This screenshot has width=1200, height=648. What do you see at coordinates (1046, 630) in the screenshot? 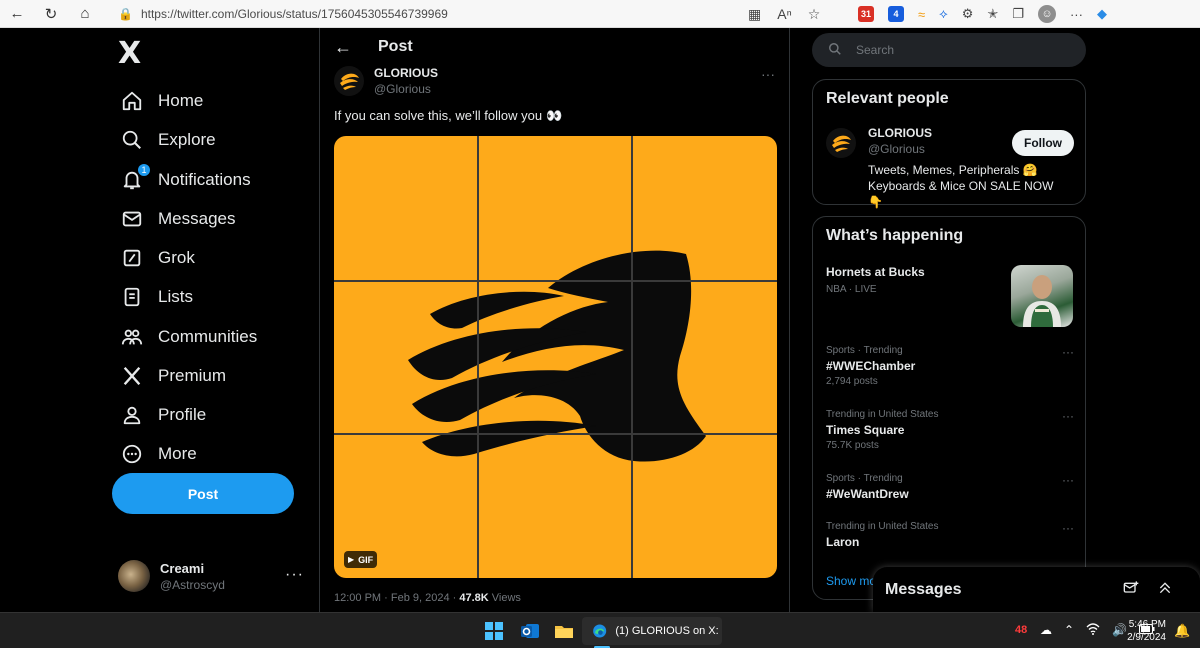
I see `cloud-icon: ☁` at bounding box center [1046, 630].